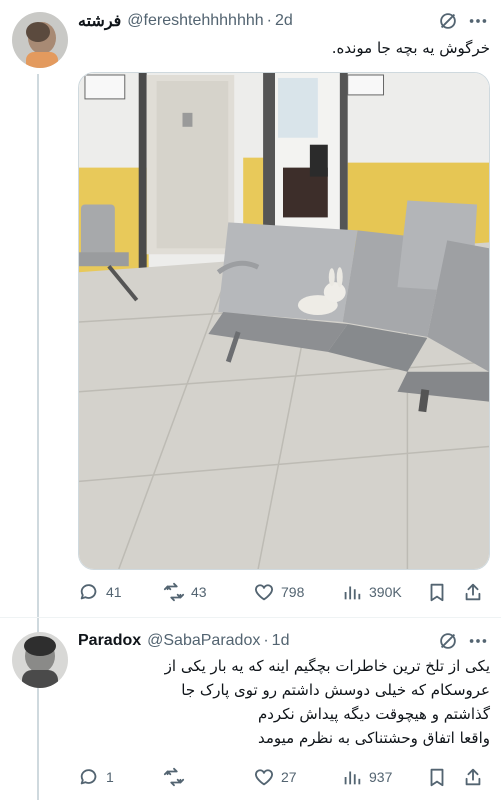 The image size is (501, 800). I want to click on views-button: 937, so click(366, 777).